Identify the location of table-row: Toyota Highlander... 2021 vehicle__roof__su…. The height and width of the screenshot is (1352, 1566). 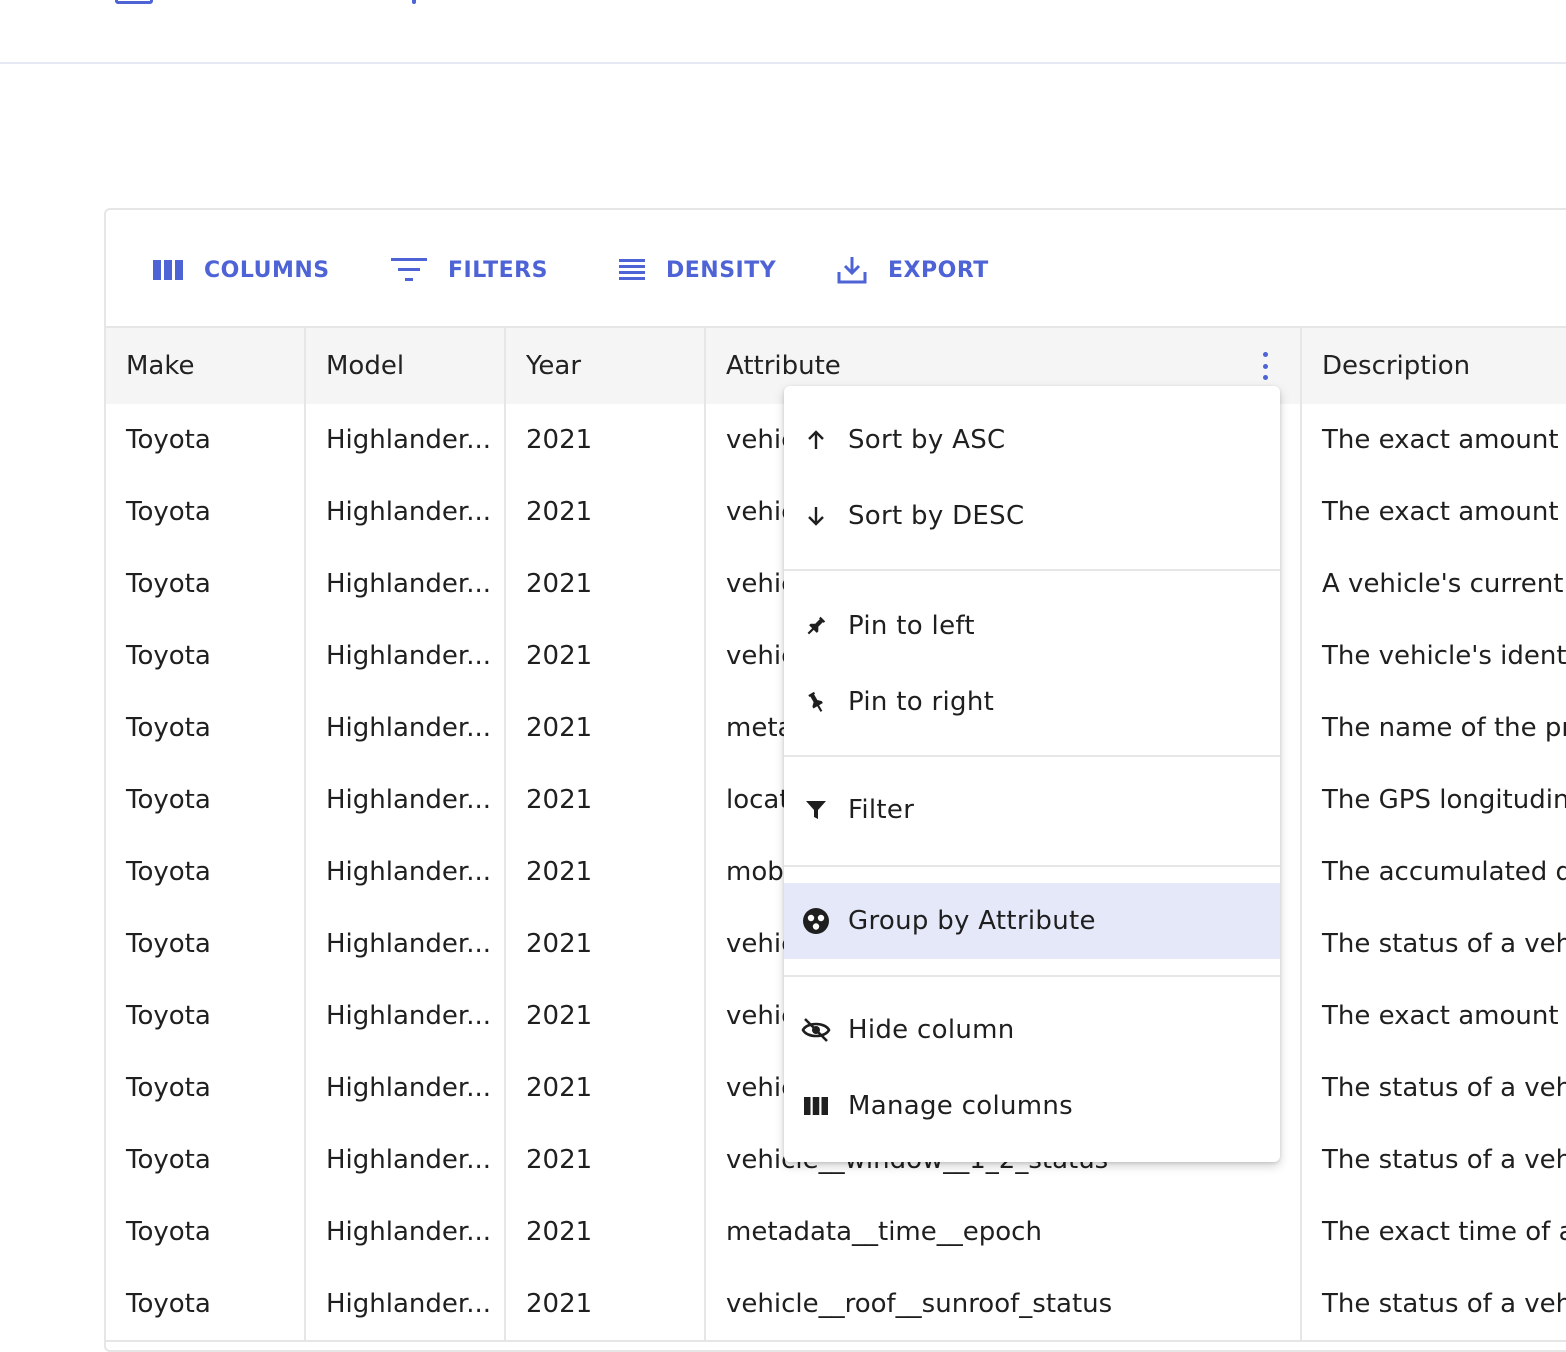
(836, 1305).